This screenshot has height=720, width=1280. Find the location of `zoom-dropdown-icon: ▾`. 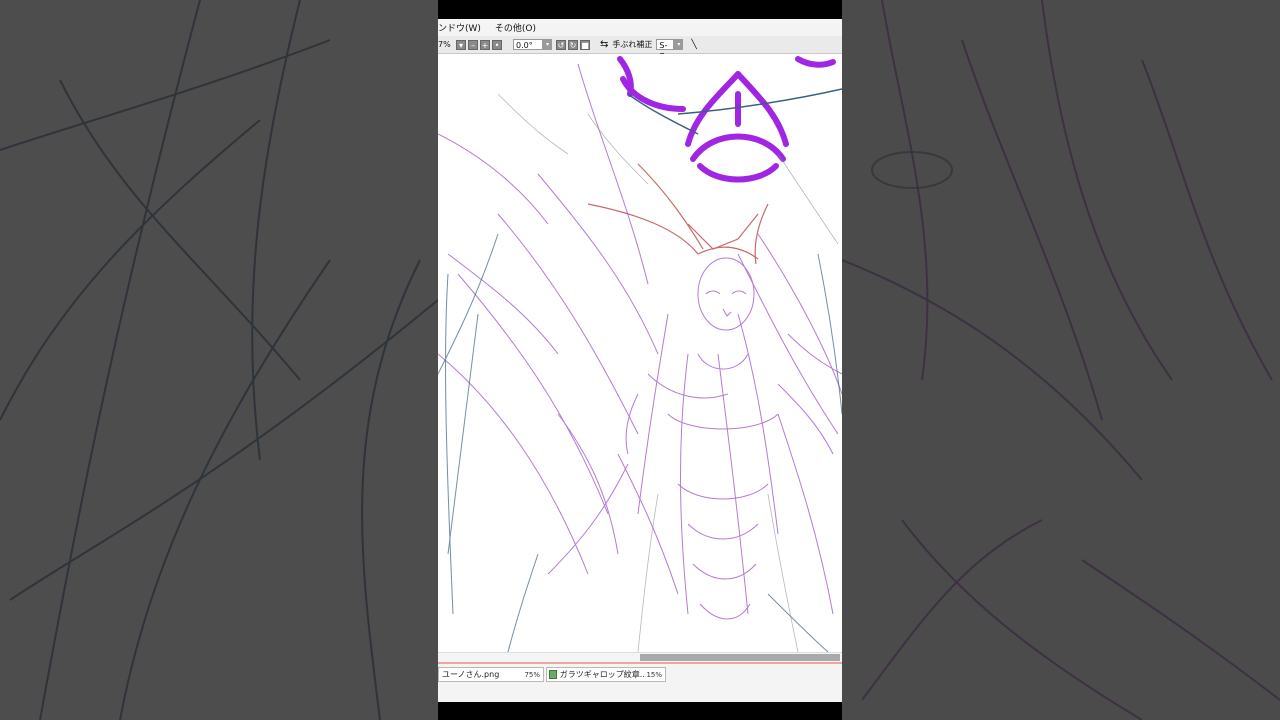

zoom-dropdown-icon: ▾ is located at coordinates (461, 44).